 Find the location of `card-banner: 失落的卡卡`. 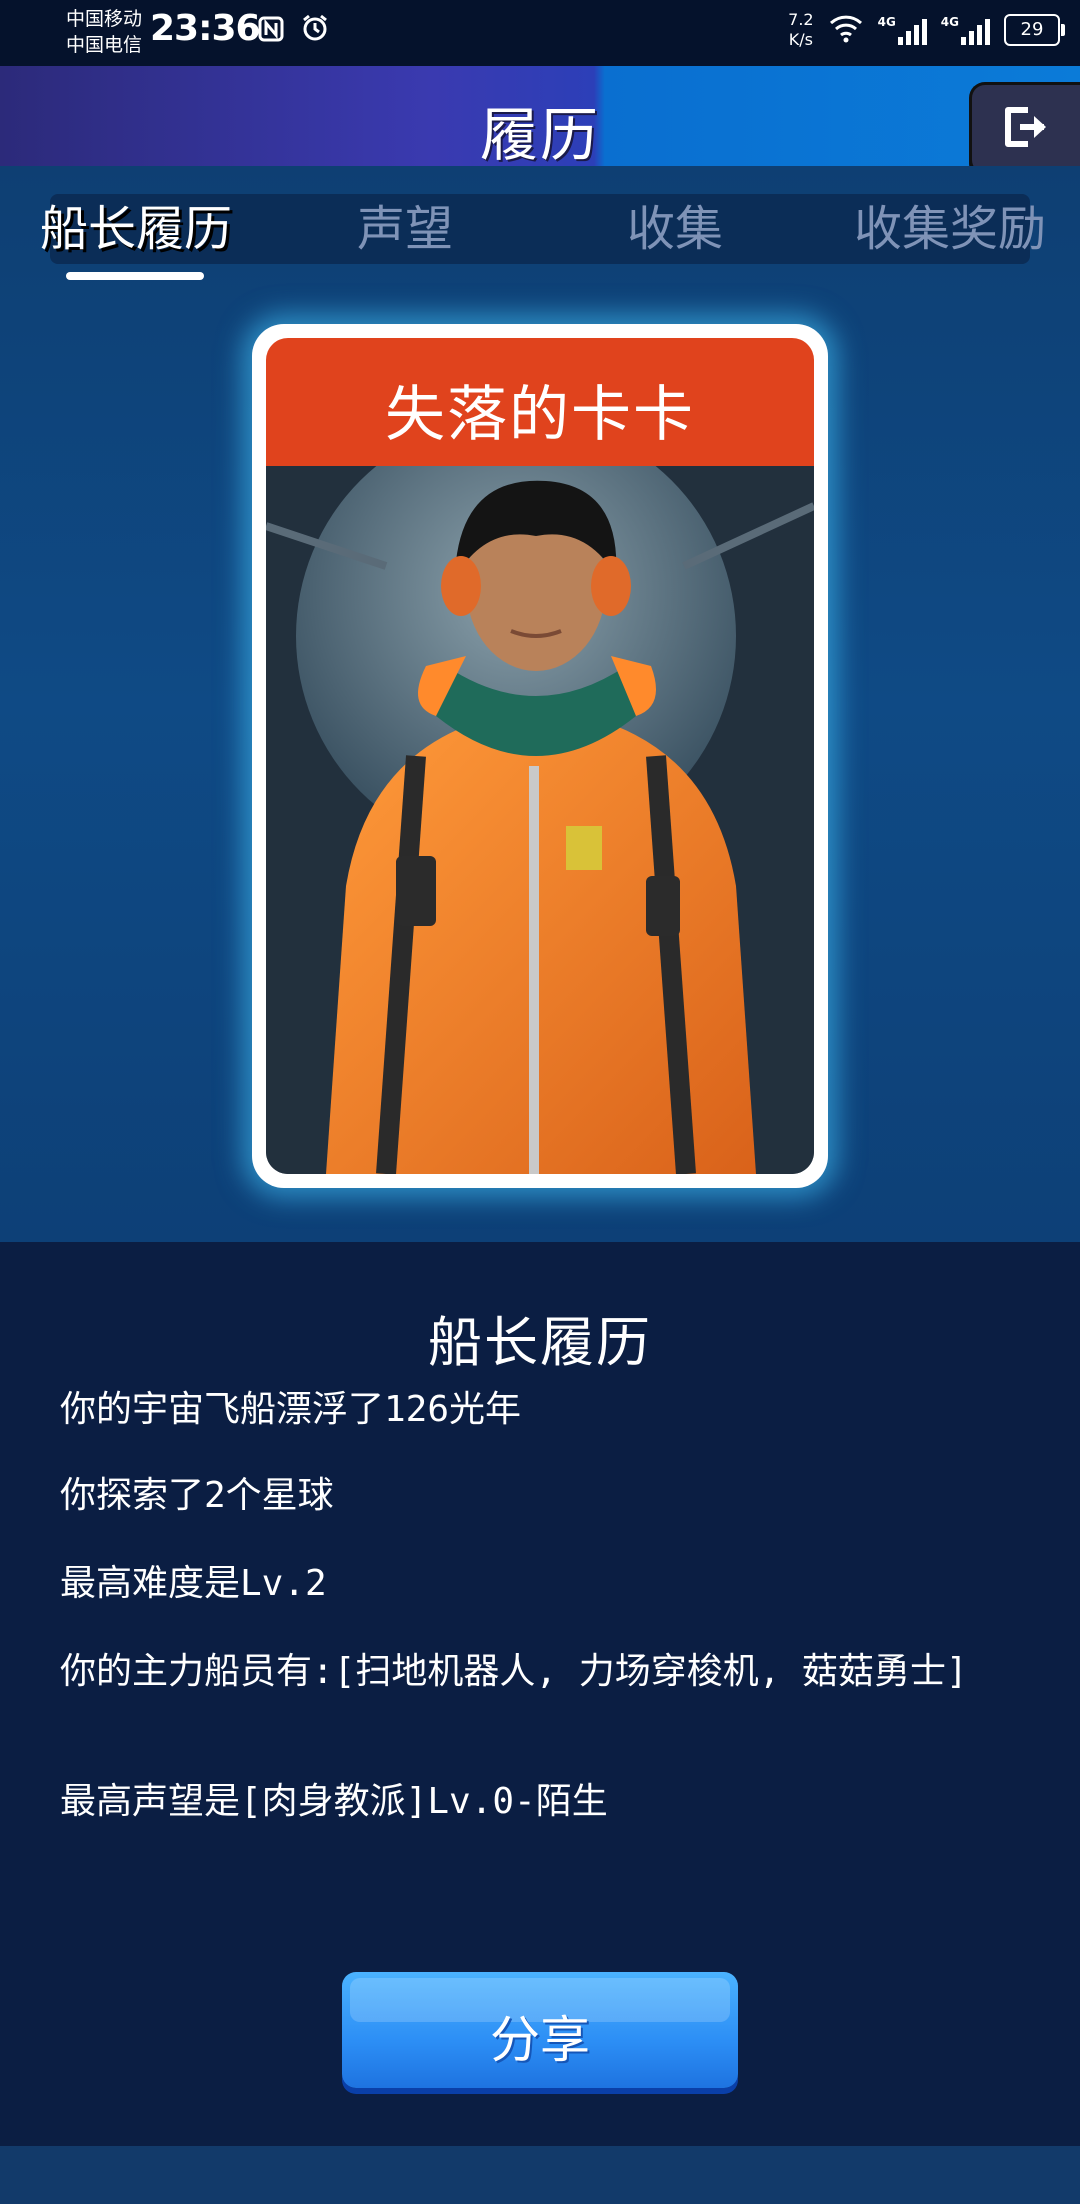

card-banner: 失落的卡卡 is located at coordinates (540, 402).